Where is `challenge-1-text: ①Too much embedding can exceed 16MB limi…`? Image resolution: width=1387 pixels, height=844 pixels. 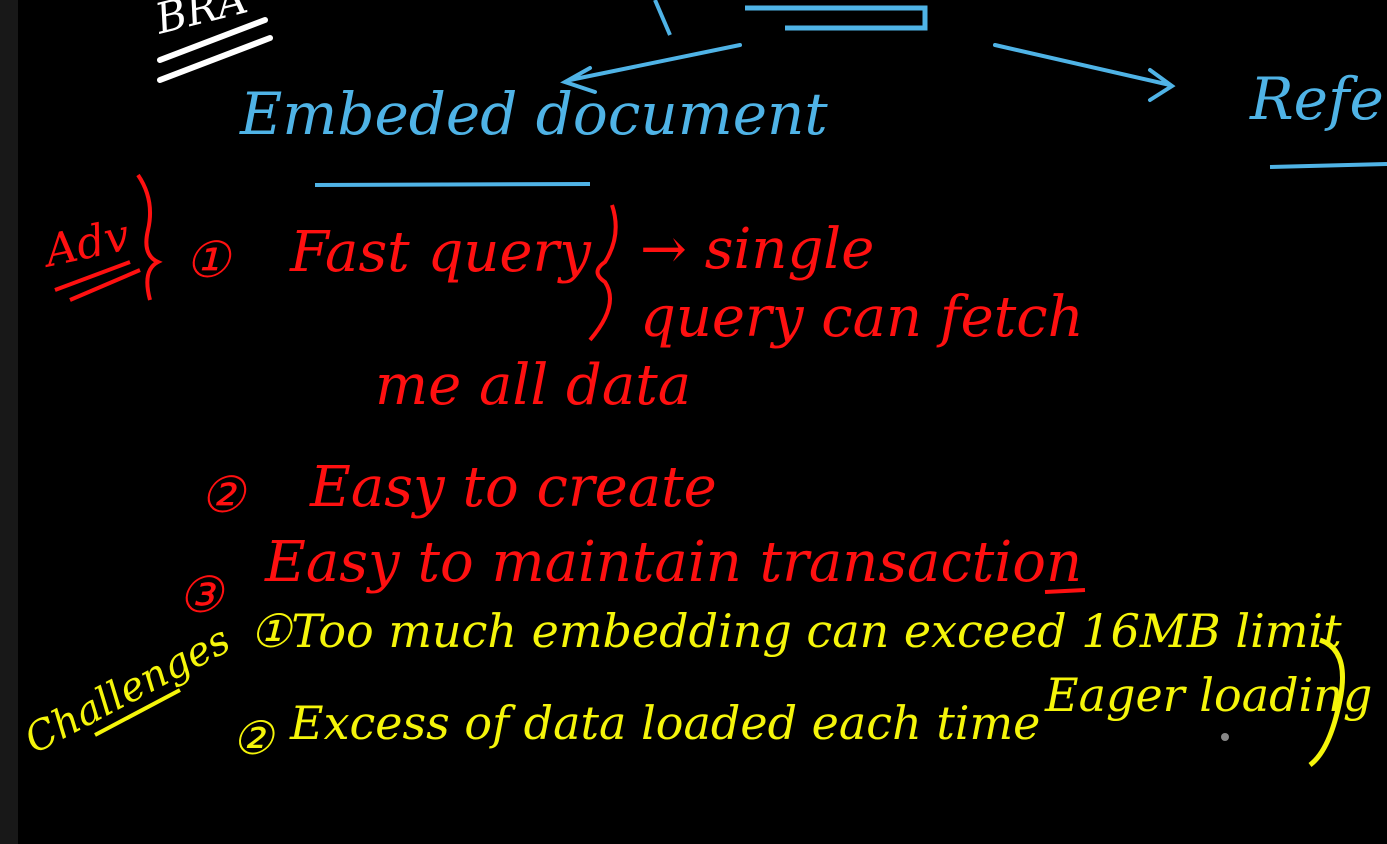 challenge-1-text: ①Too much embedding can exceed 16MB limi… is located at coordinates (796, 631).